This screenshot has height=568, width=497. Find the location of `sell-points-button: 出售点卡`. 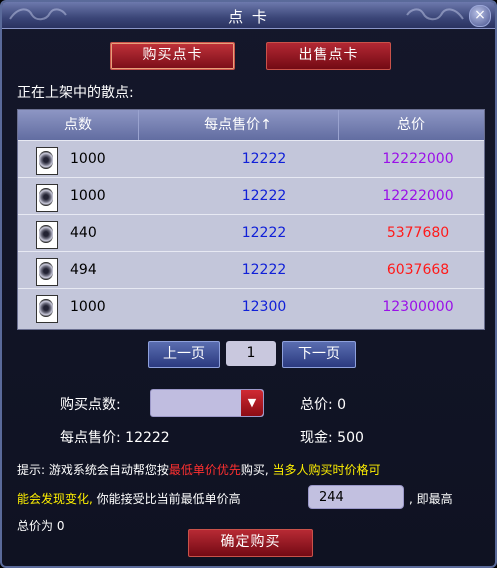

sell-points-button: 出售点卡 is located at coordinates (328, 56).